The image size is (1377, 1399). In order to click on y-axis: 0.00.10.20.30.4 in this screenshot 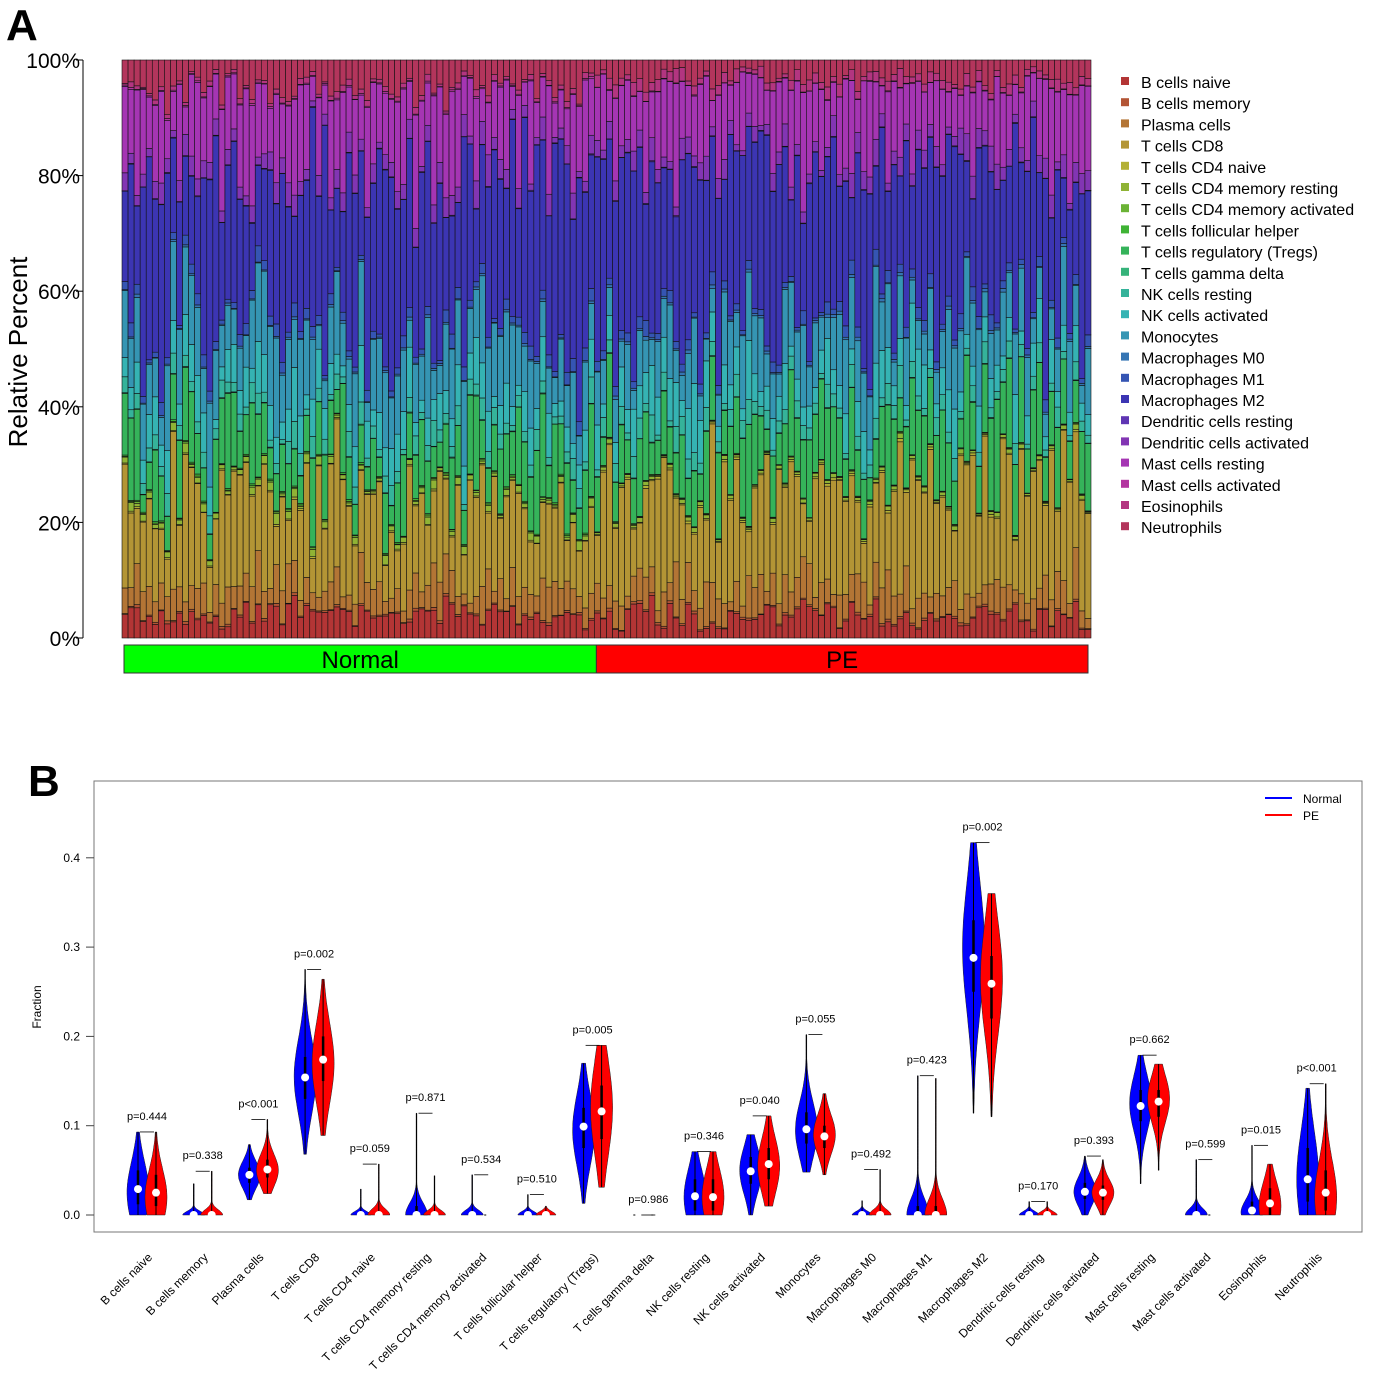, I will do `click(78, 1036)`.